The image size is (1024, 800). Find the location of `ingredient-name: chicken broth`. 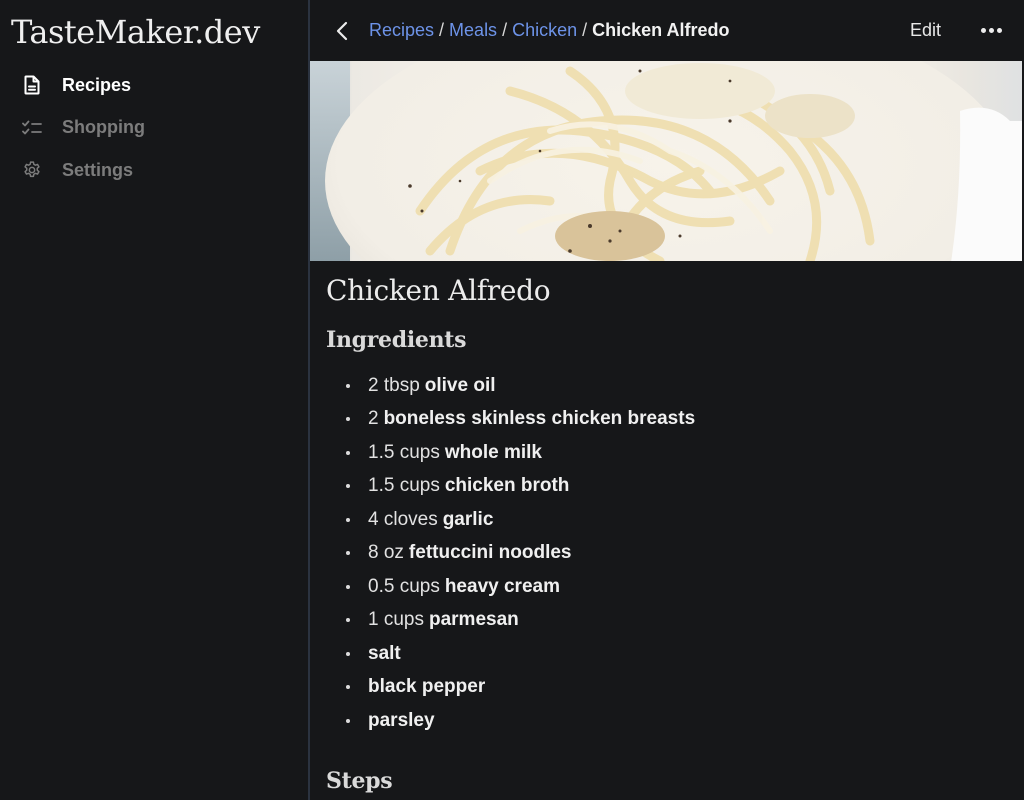

ingredient-name: chicken broth is located at coordinates (507, 486).